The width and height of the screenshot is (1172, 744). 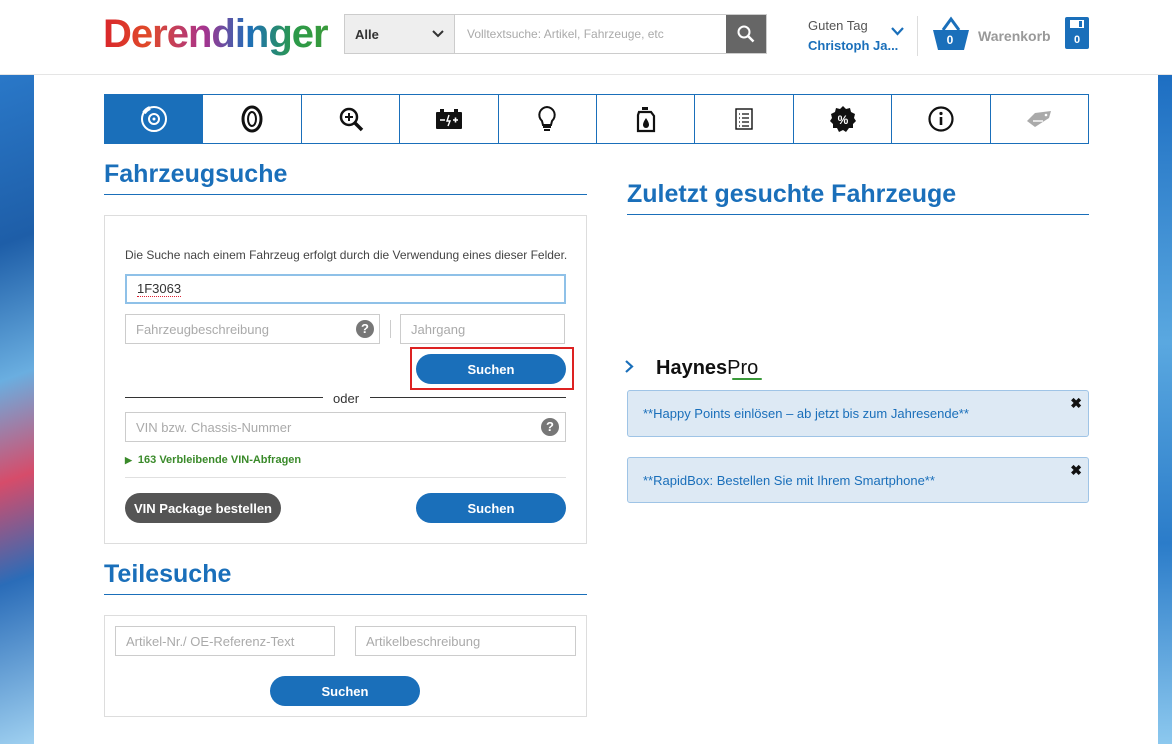 I want to click on tab-promotions: %, so click(x=843, y=119).